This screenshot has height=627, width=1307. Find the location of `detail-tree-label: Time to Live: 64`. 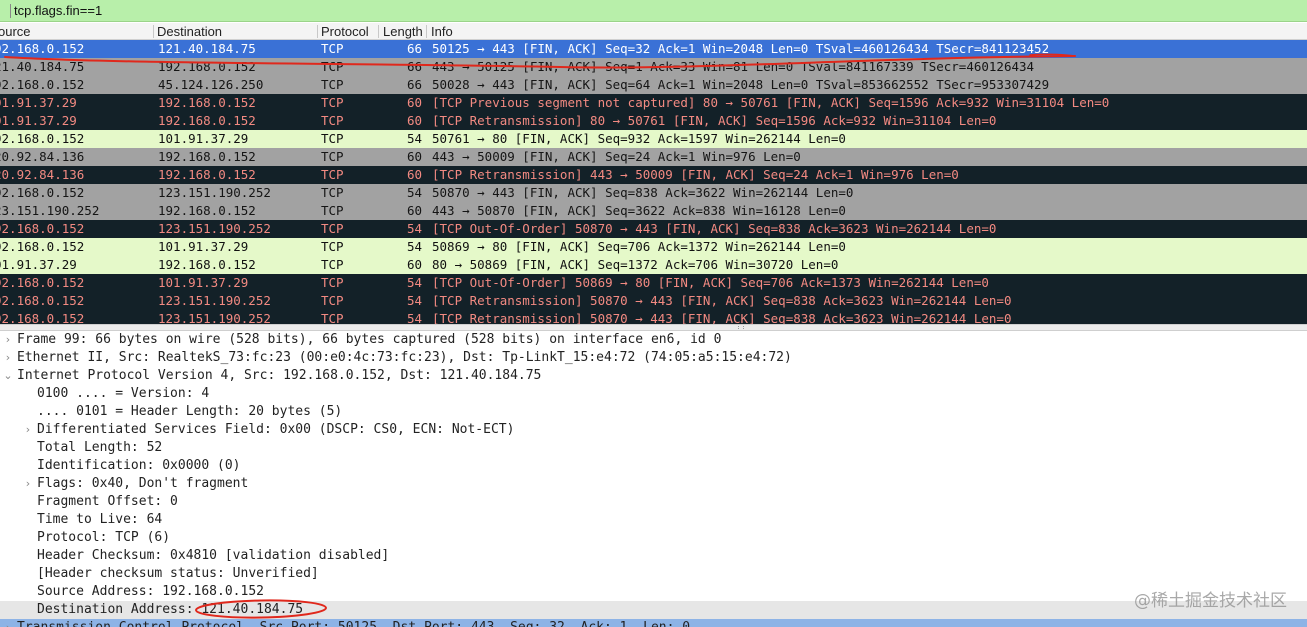

detail-tree-label: Time to Live: 64 is located at coordinates (100, 519).